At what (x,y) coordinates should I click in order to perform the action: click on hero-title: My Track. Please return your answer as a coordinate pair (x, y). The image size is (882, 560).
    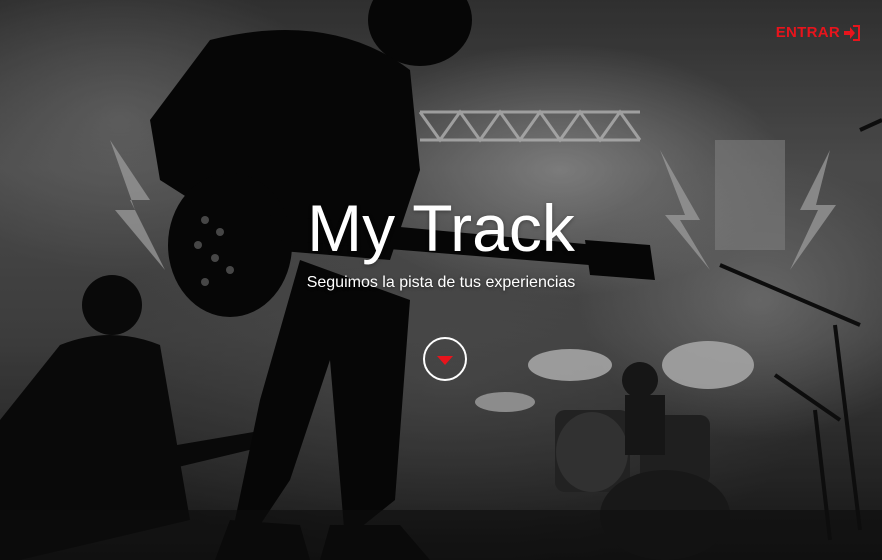
    Looking at the image, I should click on (441, 228).